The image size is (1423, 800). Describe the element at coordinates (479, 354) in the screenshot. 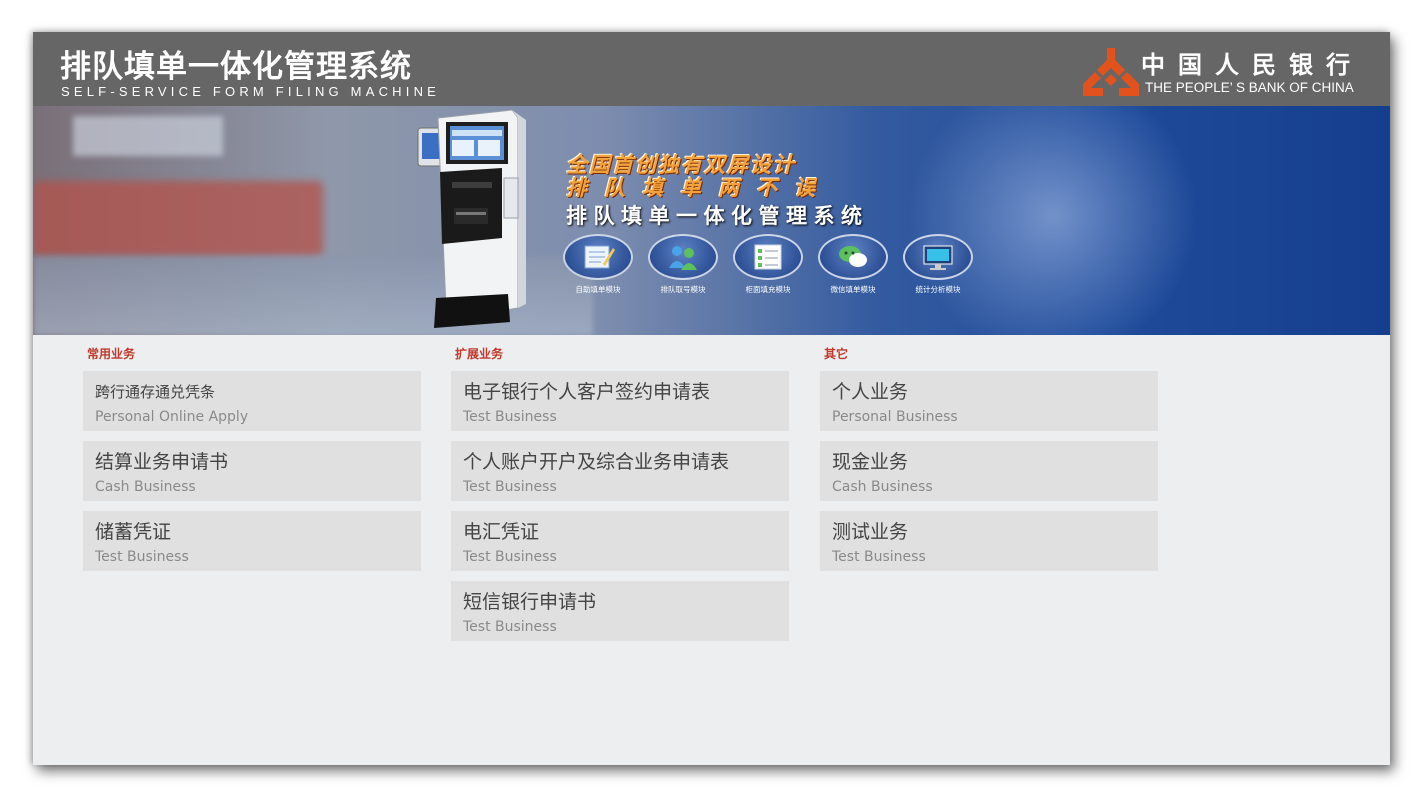

I see `column-heading: 扩展业务` at that location.